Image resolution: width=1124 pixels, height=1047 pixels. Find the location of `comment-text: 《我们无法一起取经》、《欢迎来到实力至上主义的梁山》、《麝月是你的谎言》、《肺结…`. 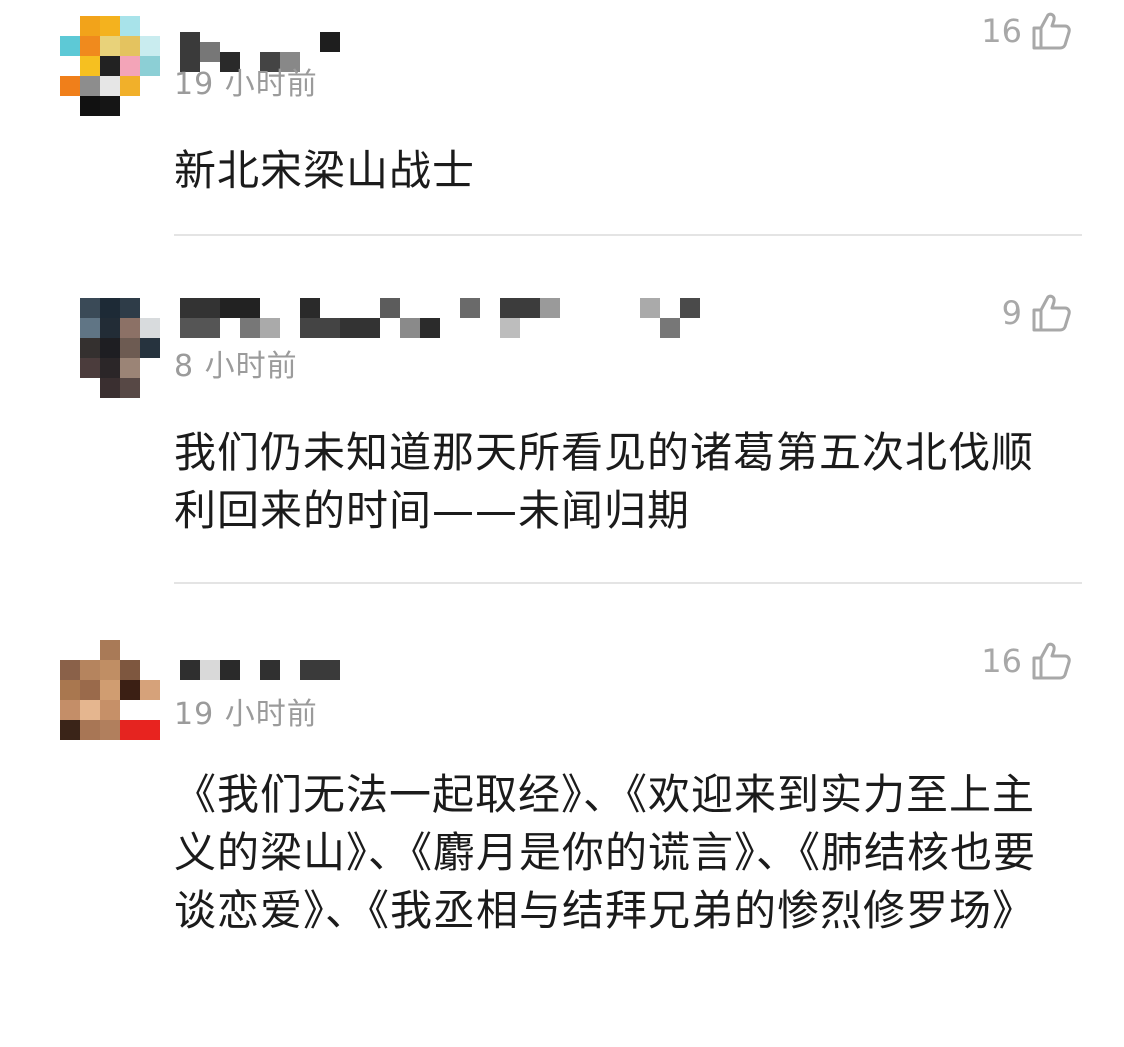

comment-text: 《我们无法一起取经》、《欢迎来到实力至上主义的梁山》、《麝月是你的谎言》、《肺结… is located at coordinates (605, 852).